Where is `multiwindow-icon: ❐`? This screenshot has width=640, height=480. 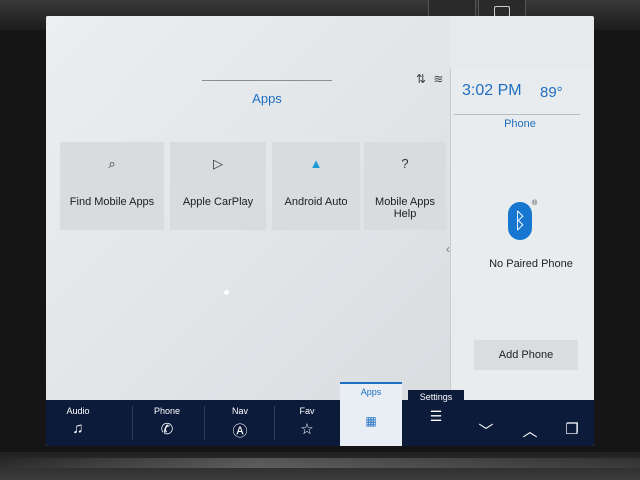 multiwindow-icon: ❐ is located at coordinates (572, 429).